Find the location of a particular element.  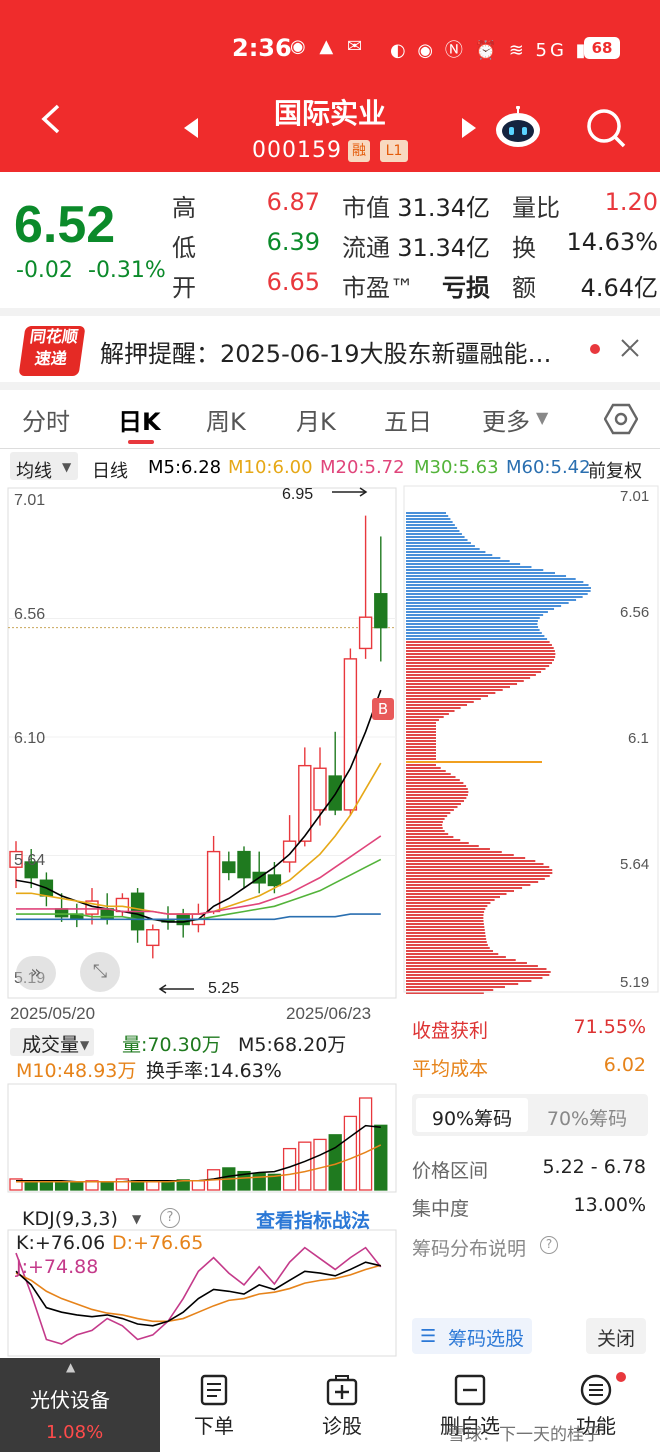

chip-select-label: 筹码选股 is located at coordinates (485, 1339).